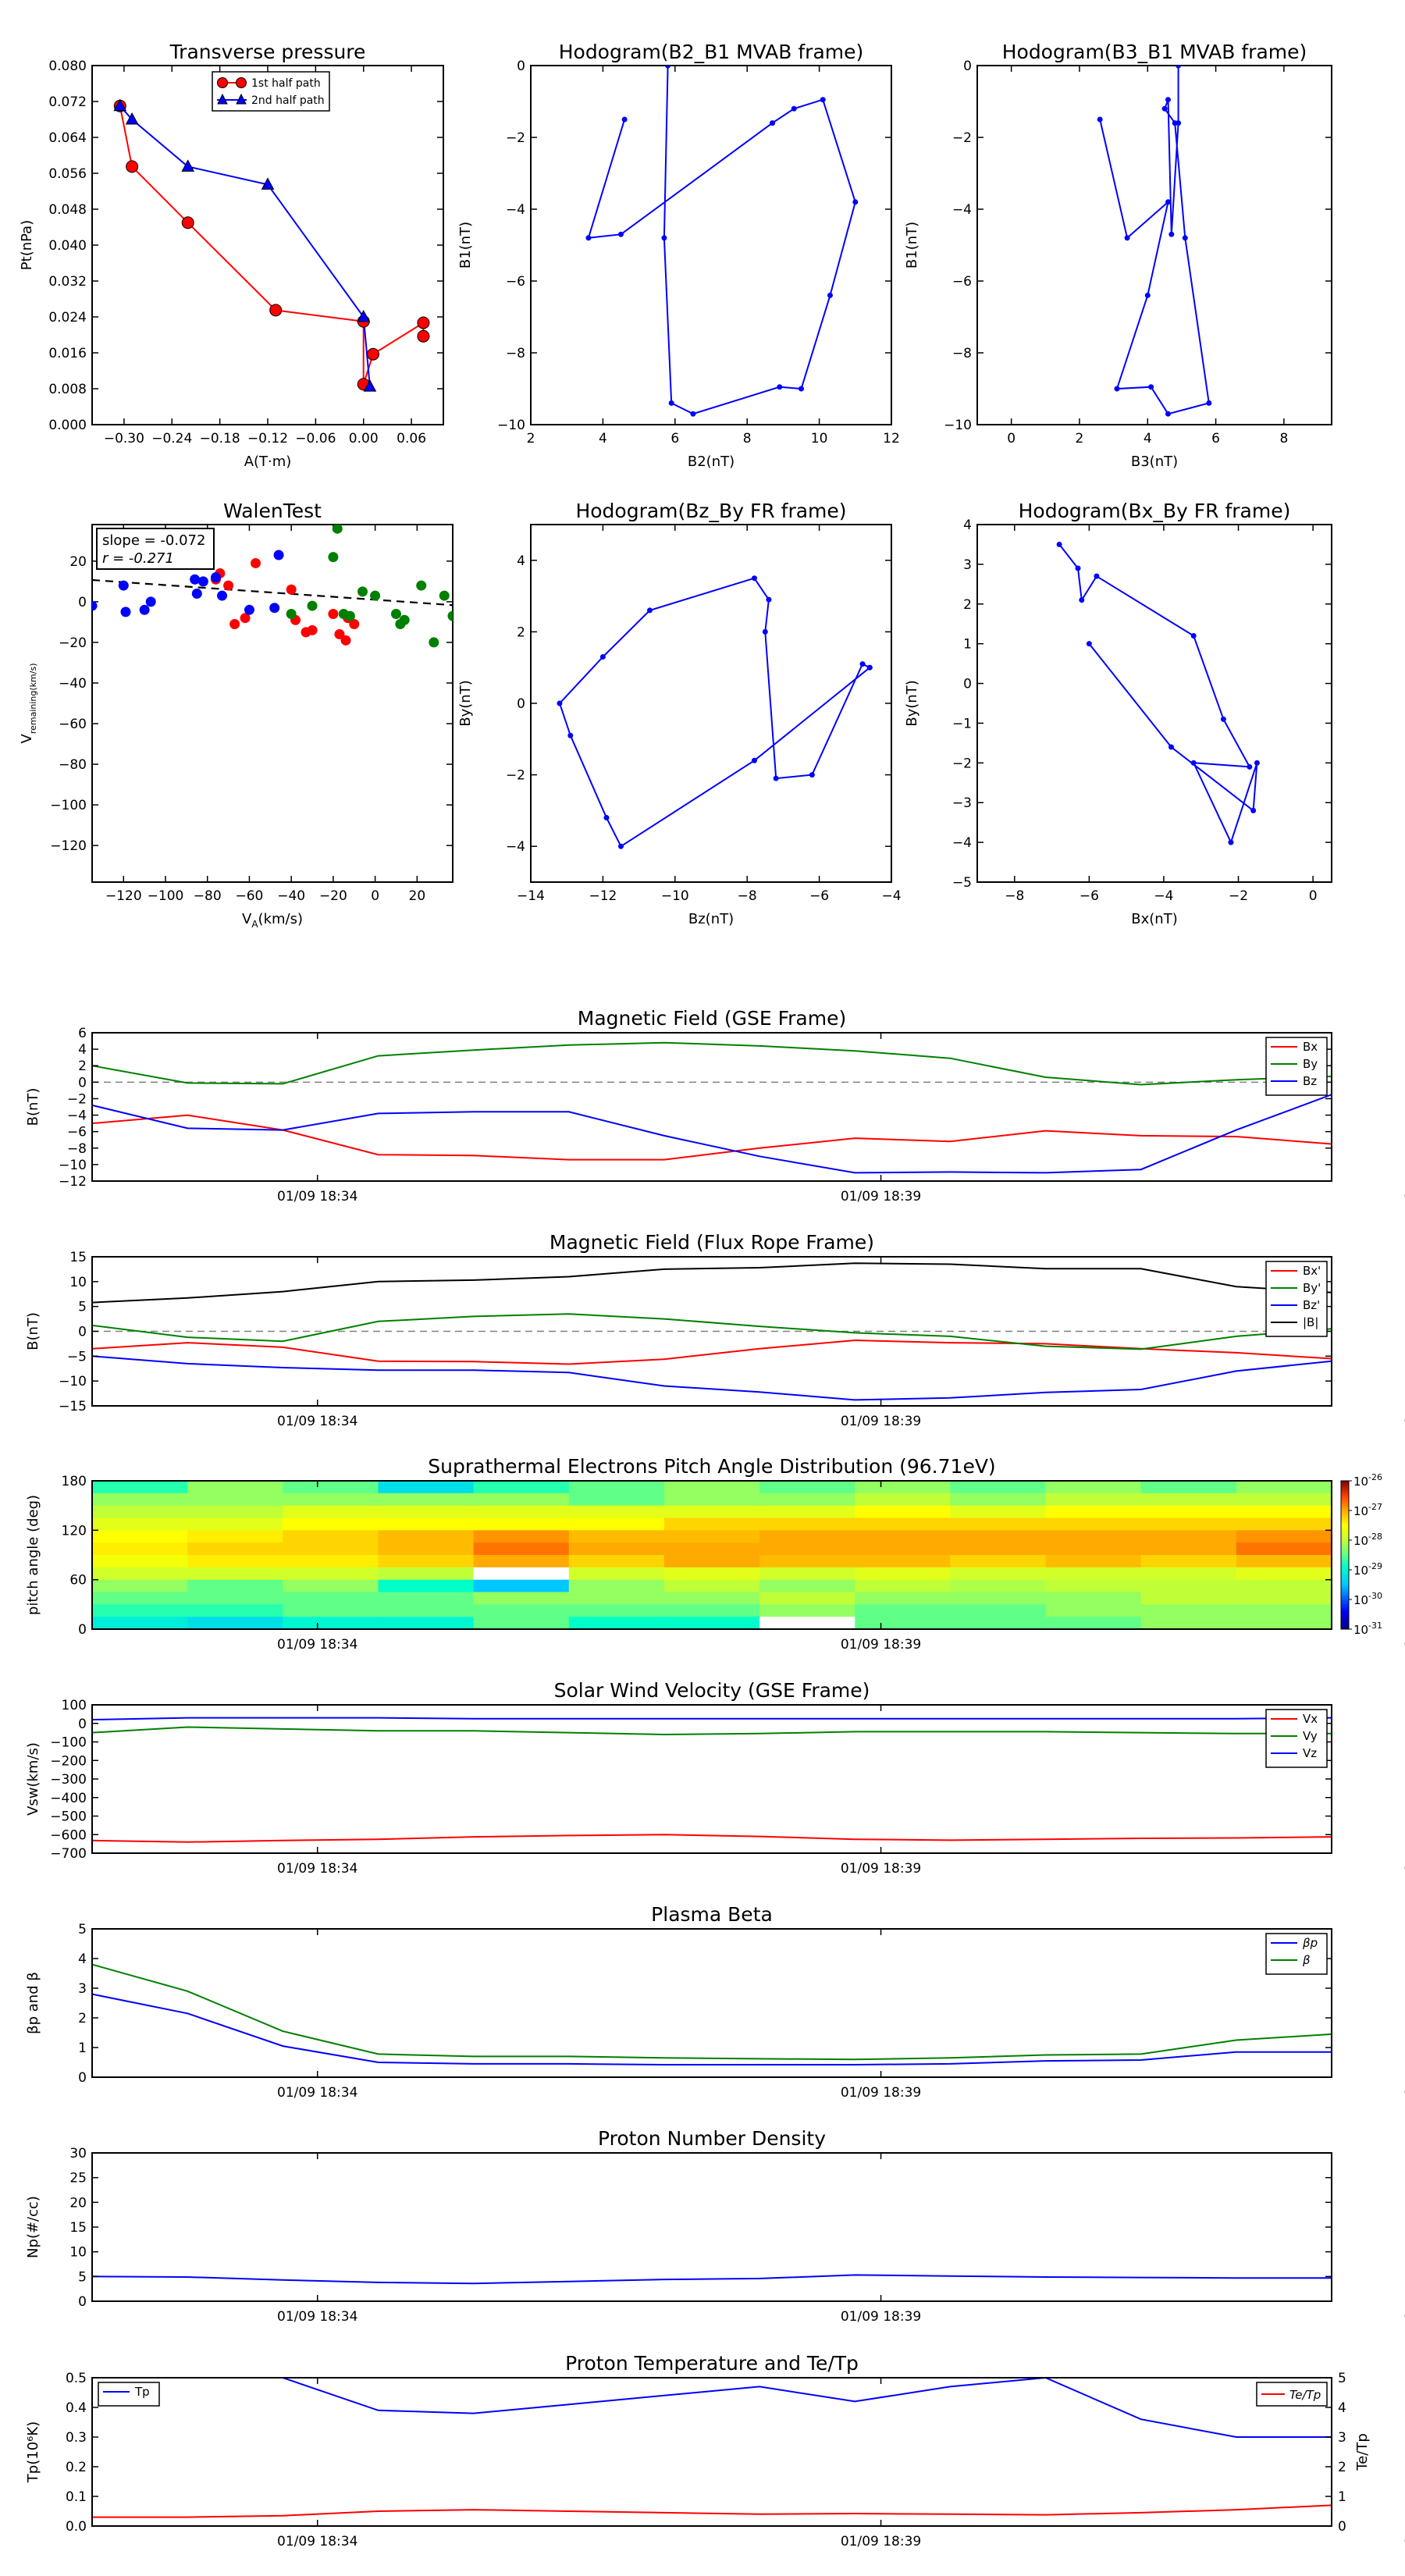 The image size is (1405, 2576). What do you see at coordinates (912, 703) in the screenshot?
I see `h4-ylabel-main: By(nT)` at bounding box center [912, 703].